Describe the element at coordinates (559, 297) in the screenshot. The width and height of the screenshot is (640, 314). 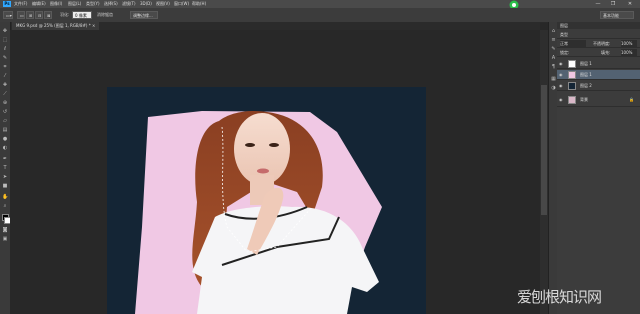
I see `watermark-text: 爱刨根知识网` at that location.